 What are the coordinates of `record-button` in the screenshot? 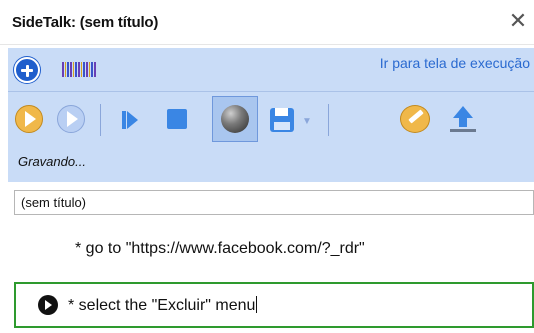 It's located at (235, 119).